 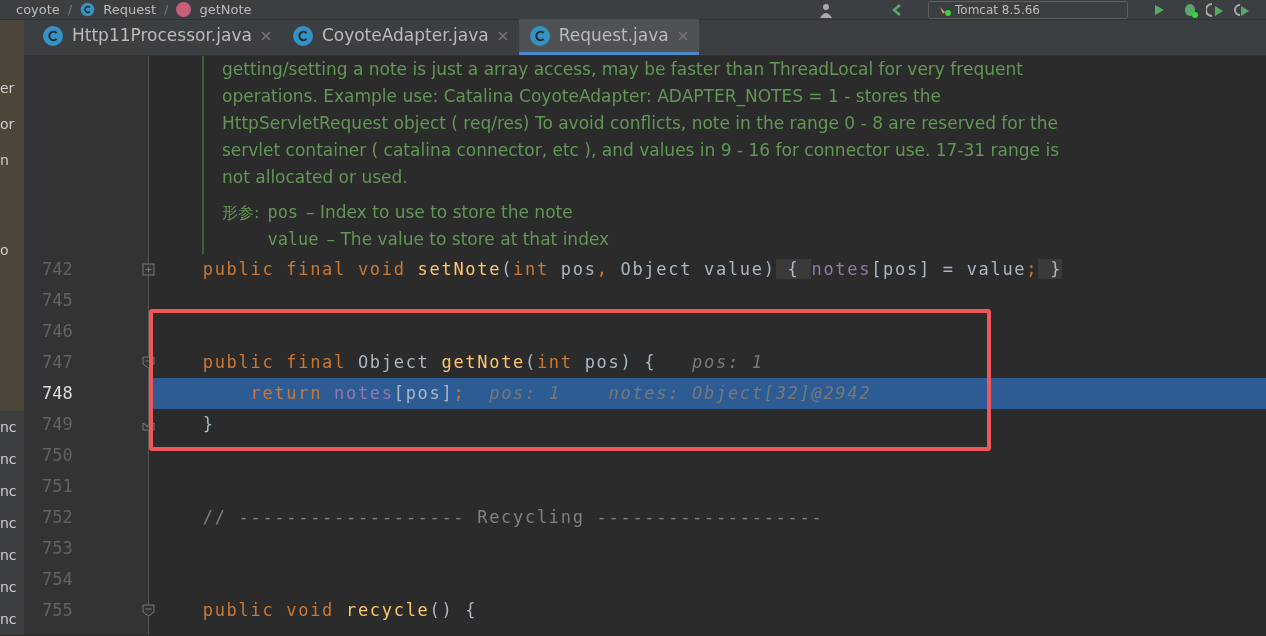 What do you see at coordinates (283, 212) in the screenshot?
I see `param-name: pos` at bounding box center [283, 212].